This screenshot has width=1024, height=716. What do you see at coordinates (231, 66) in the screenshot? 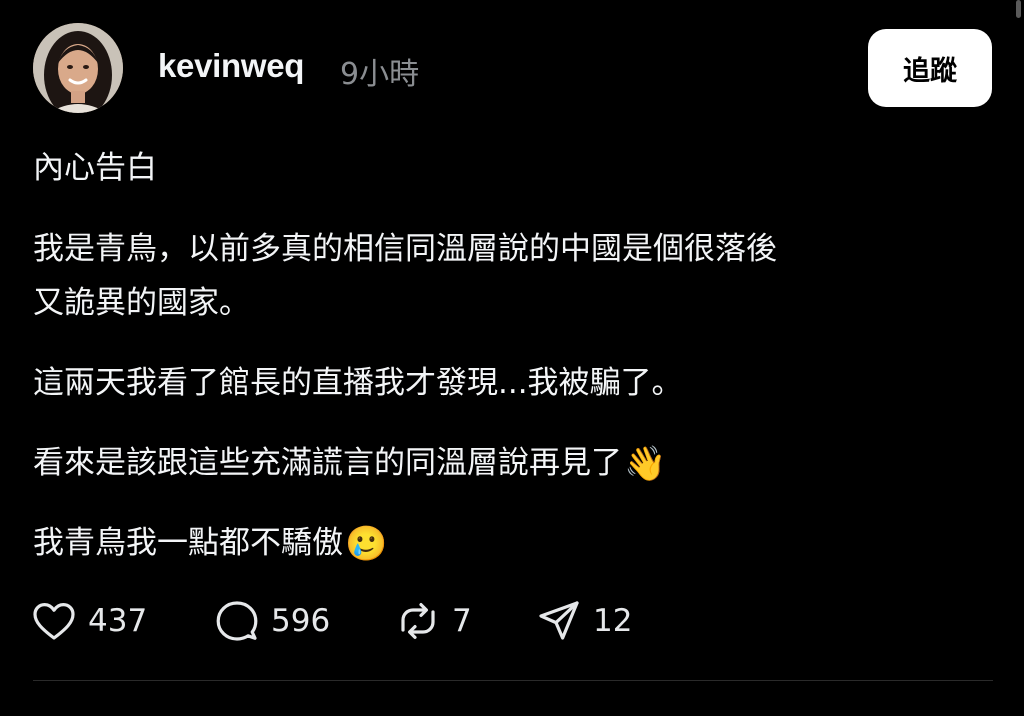
I see `username: kevinweq` at bounding box center [231, 66].